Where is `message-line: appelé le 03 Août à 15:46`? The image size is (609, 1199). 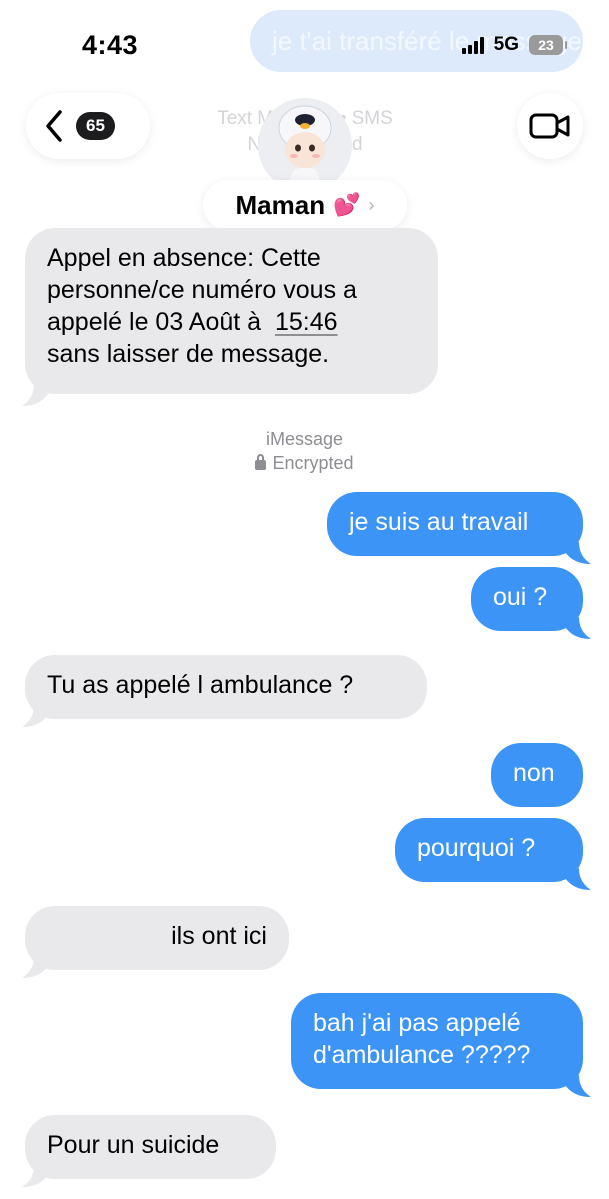 message-line: appelé le 03 Août à 15:46 is located at coordinates (231, 322).